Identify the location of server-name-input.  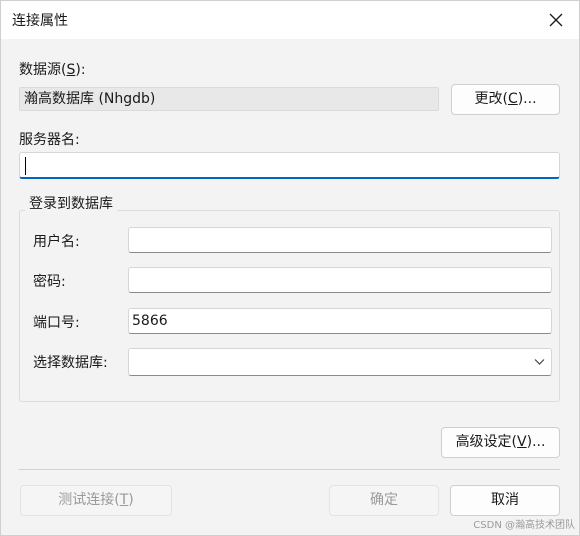
(289, 165).